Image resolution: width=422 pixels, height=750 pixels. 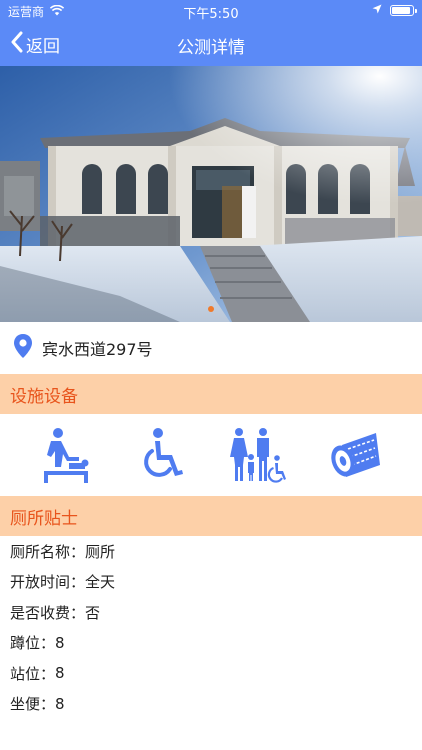 What do you see at coordinates (211, 455) in the screenshot?
I see `facilities-icon-row` at bounding box center [211, 455].